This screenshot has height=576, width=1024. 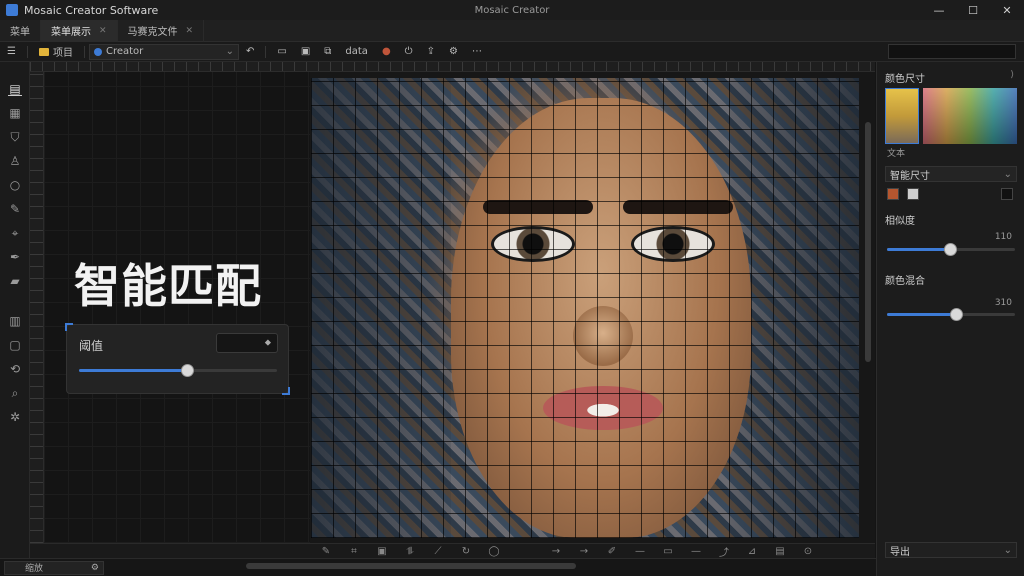 I want to click on app-logo-icon, so click(x=12, y=10).